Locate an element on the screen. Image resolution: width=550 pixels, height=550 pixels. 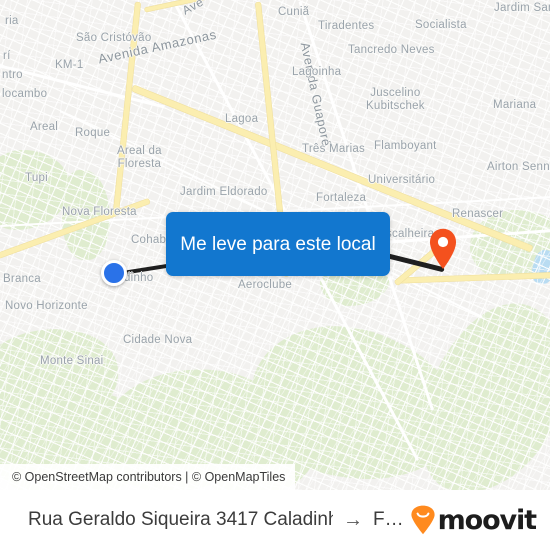
map-label: Lagoa is located at coordinates (242, 119).